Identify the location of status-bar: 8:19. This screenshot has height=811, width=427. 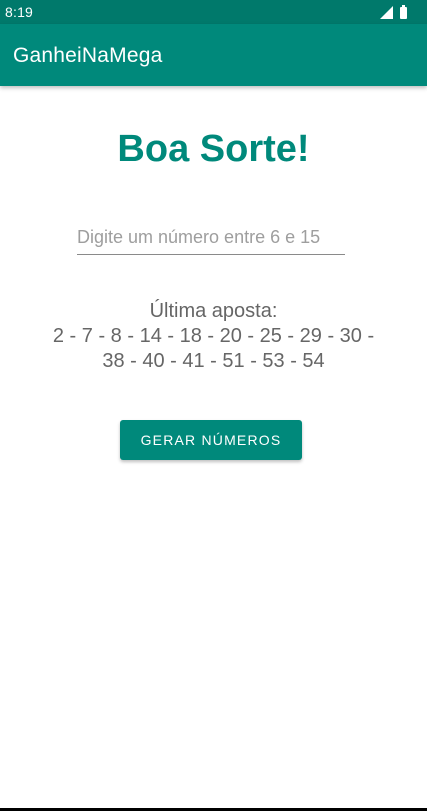
(213, 12).